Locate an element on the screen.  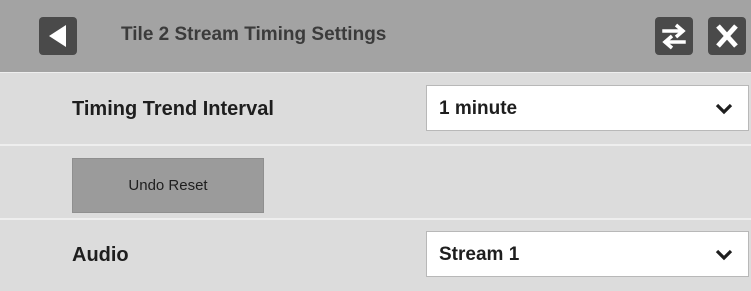
audio-label: Audio is located at coordinates (100, 255).